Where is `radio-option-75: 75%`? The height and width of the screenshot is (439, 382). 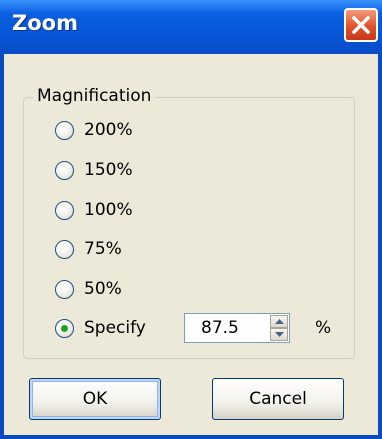
radio-option-75: 75% is located at coordinates (88, 249).